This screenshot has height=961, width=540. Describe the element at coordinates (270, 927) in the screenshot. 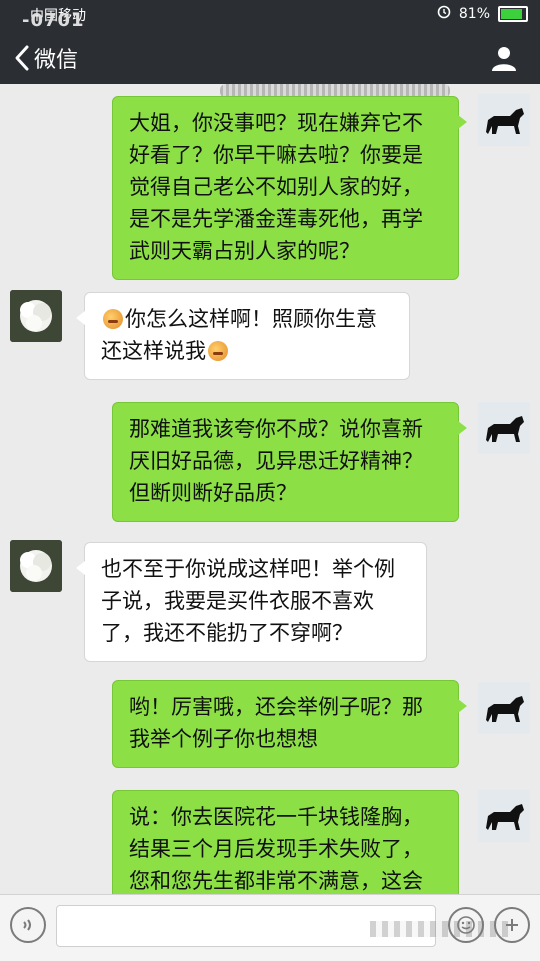

I see `input-bar` at that location.